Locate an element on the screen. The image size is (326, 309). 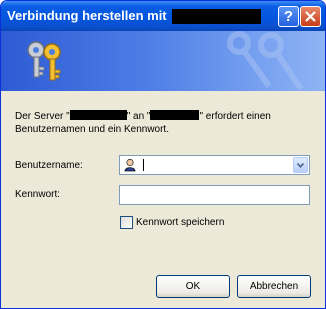
close-button is located at coordinates (310, 16).